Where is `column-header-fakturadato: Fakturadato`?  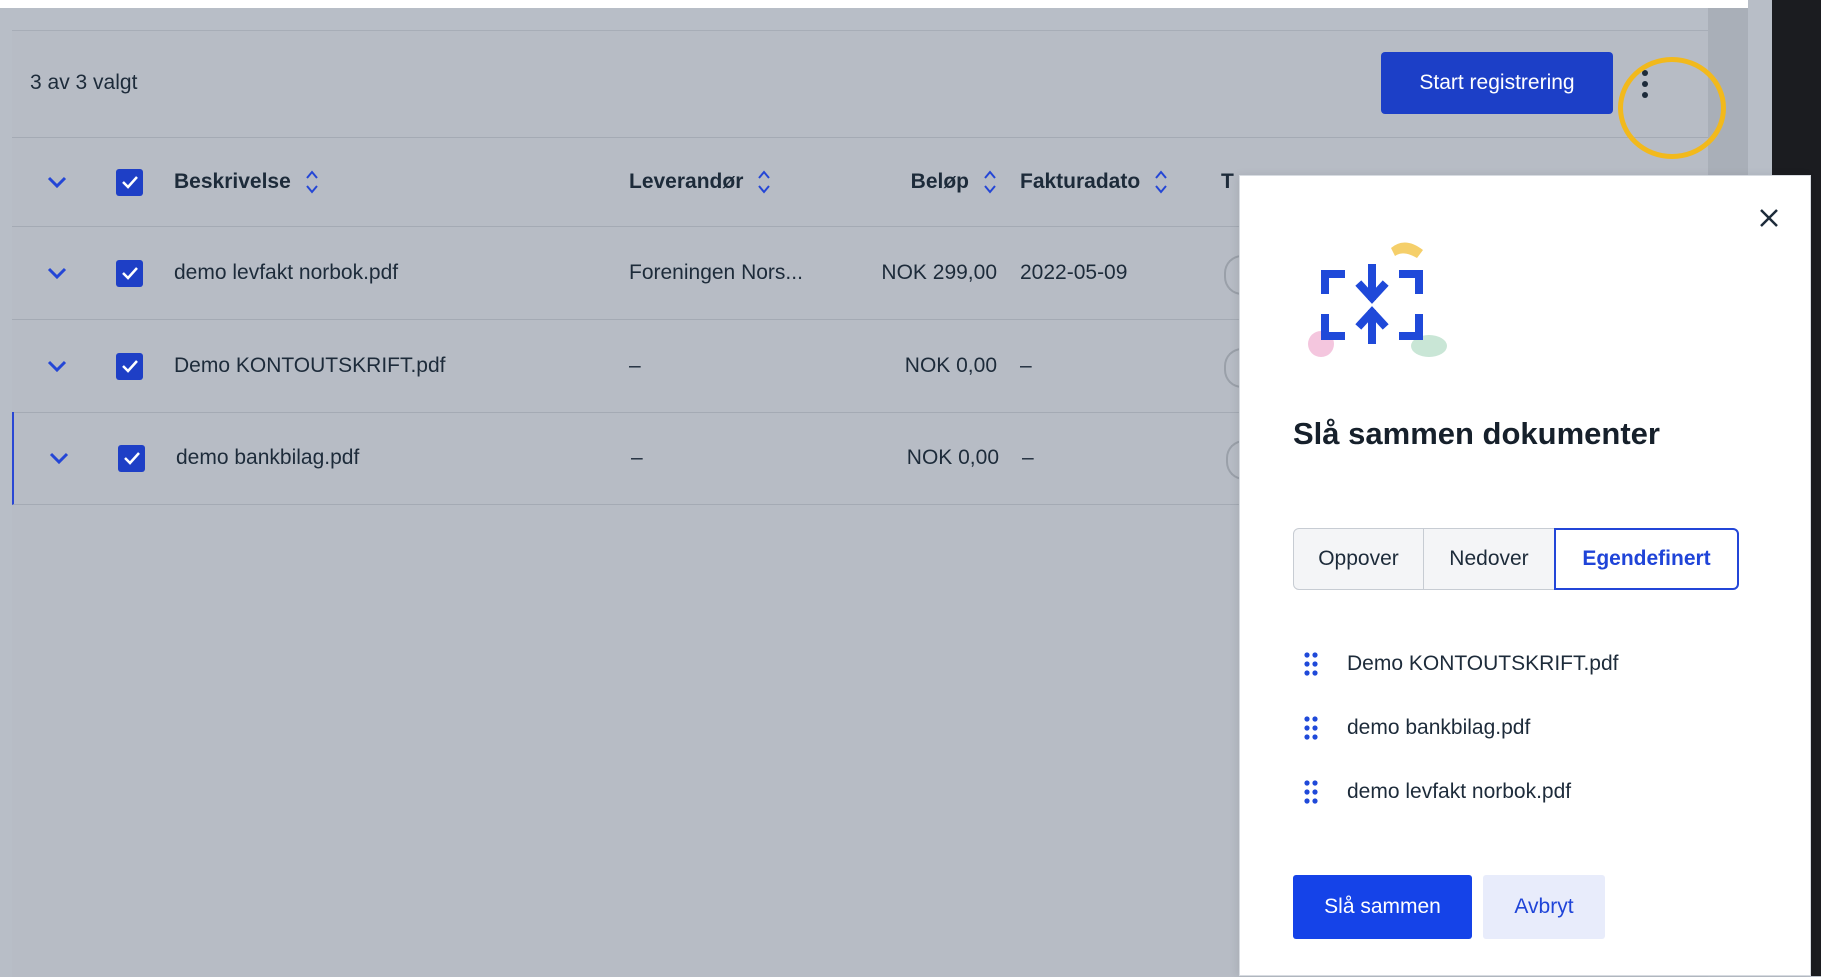 column-header-fakturadato: Fakturadato is located at coordinates (1094, 182).